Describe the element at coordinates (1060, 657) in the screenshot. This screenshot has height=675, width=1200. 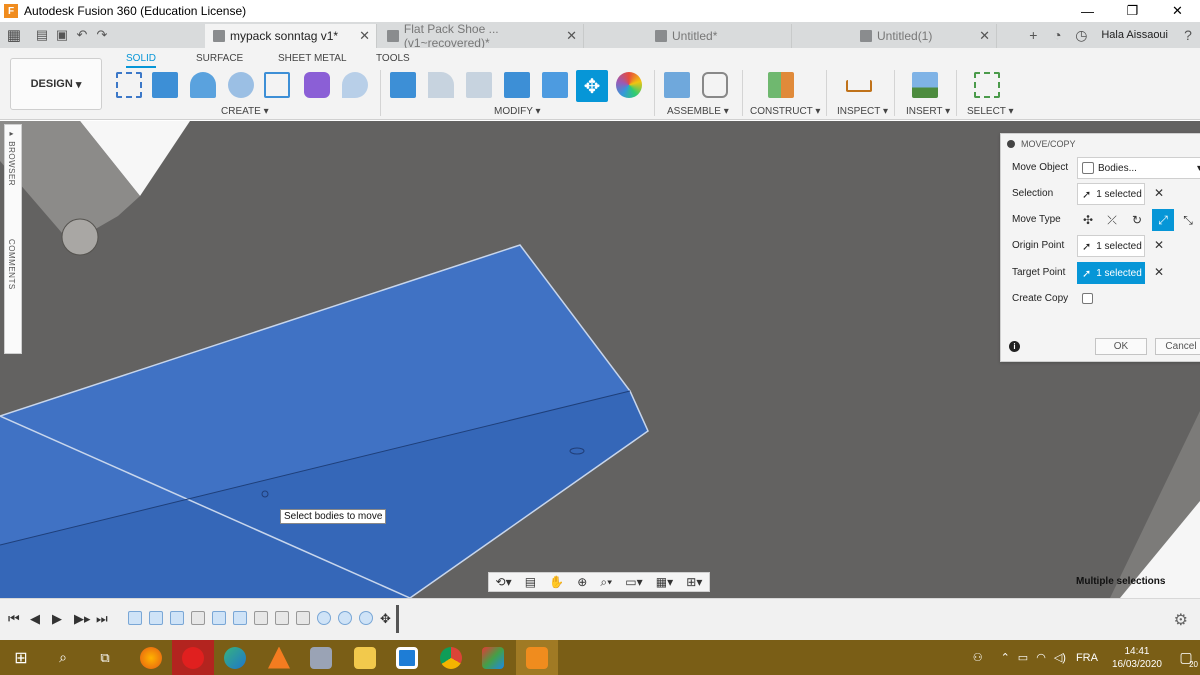
I see `volume-icon: ◁)` at that location.